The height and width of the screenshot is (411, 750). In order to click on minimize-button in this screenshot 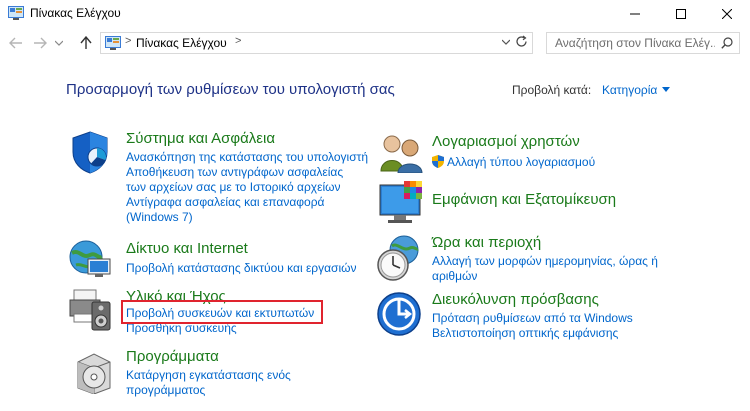, I will do `click(635, 14)`.